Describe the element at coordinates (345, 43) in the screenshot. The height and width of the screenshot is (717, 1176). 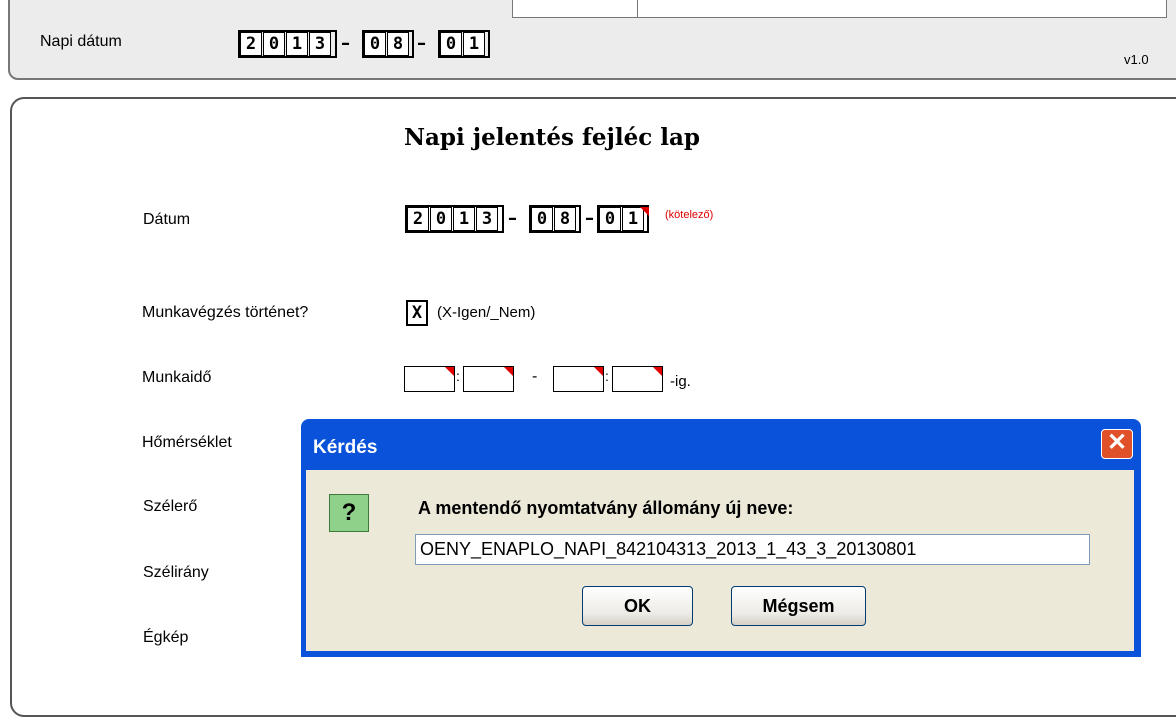
I see `top-date-dash-1: –` at that location.